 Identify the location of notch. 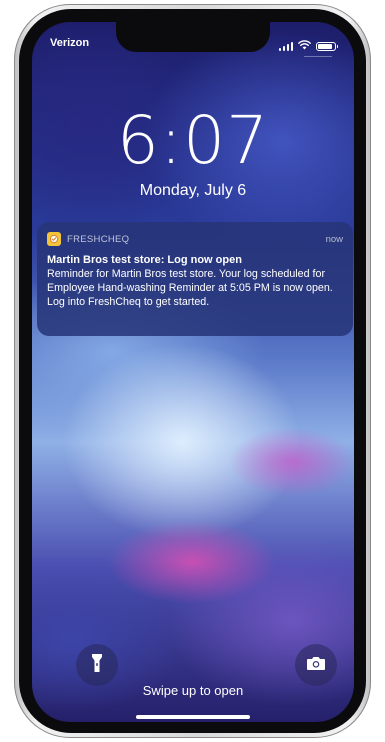
(193, 37).